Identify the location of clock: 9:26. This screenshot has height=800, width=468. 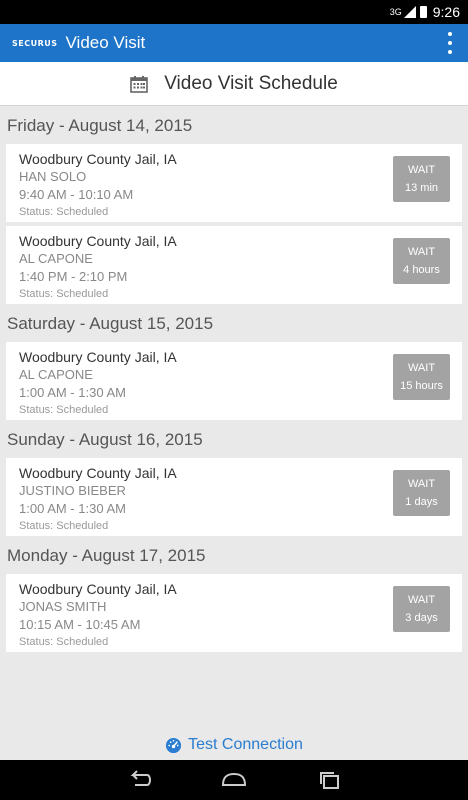
(446, 12).